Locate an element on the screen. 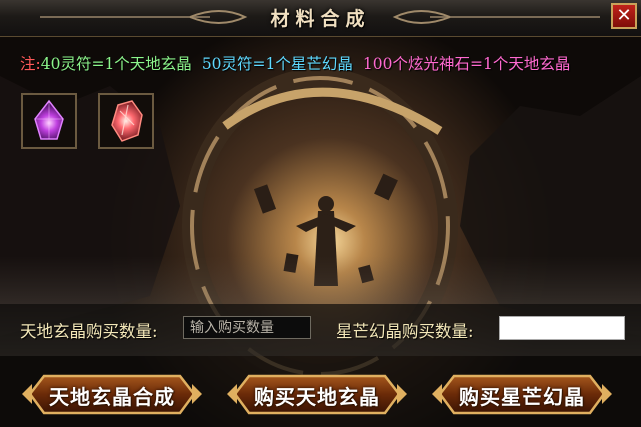 This screenshot has height=427, width=641. red-crystal-icon is located at coordinates (127, 121).